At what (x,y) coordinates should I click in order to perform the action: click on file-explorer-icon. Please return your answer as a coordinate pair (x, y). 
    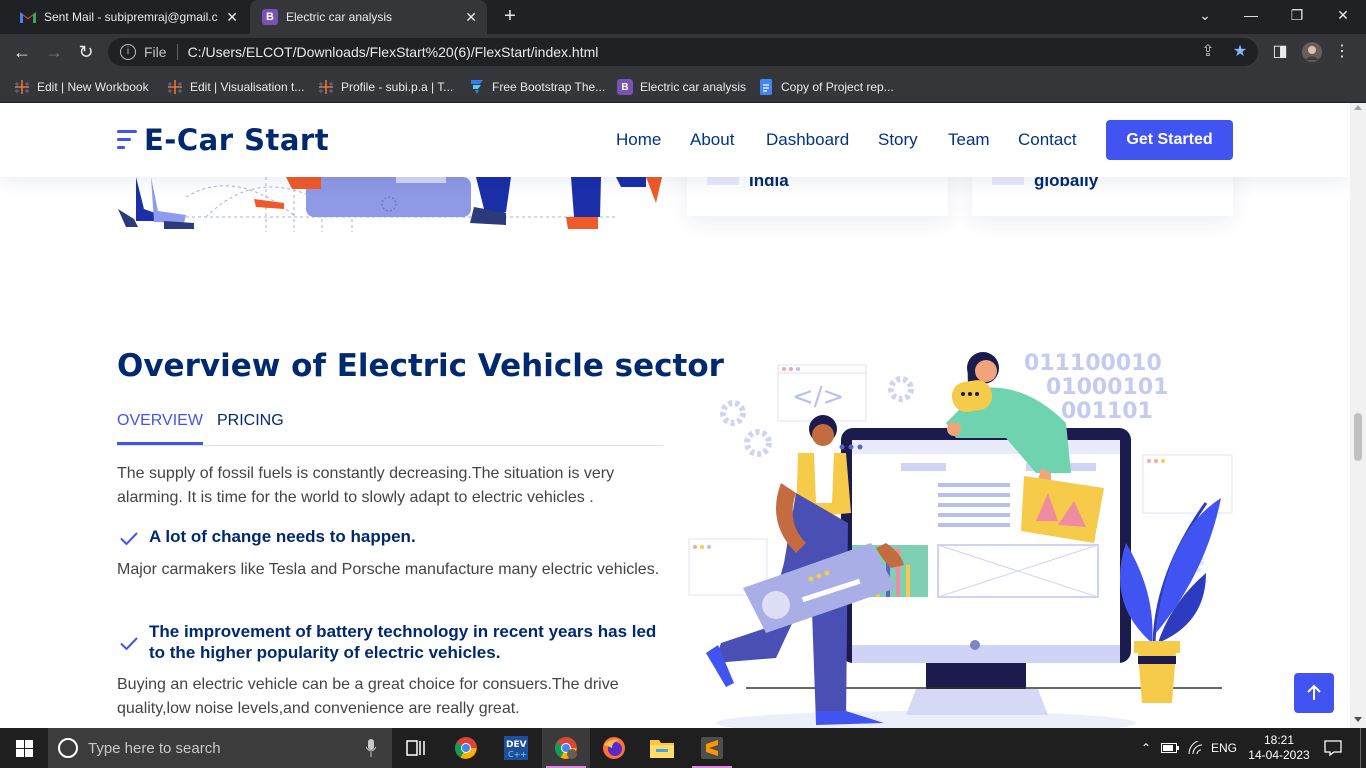
    Looking at the image, I should click on (662, 748).